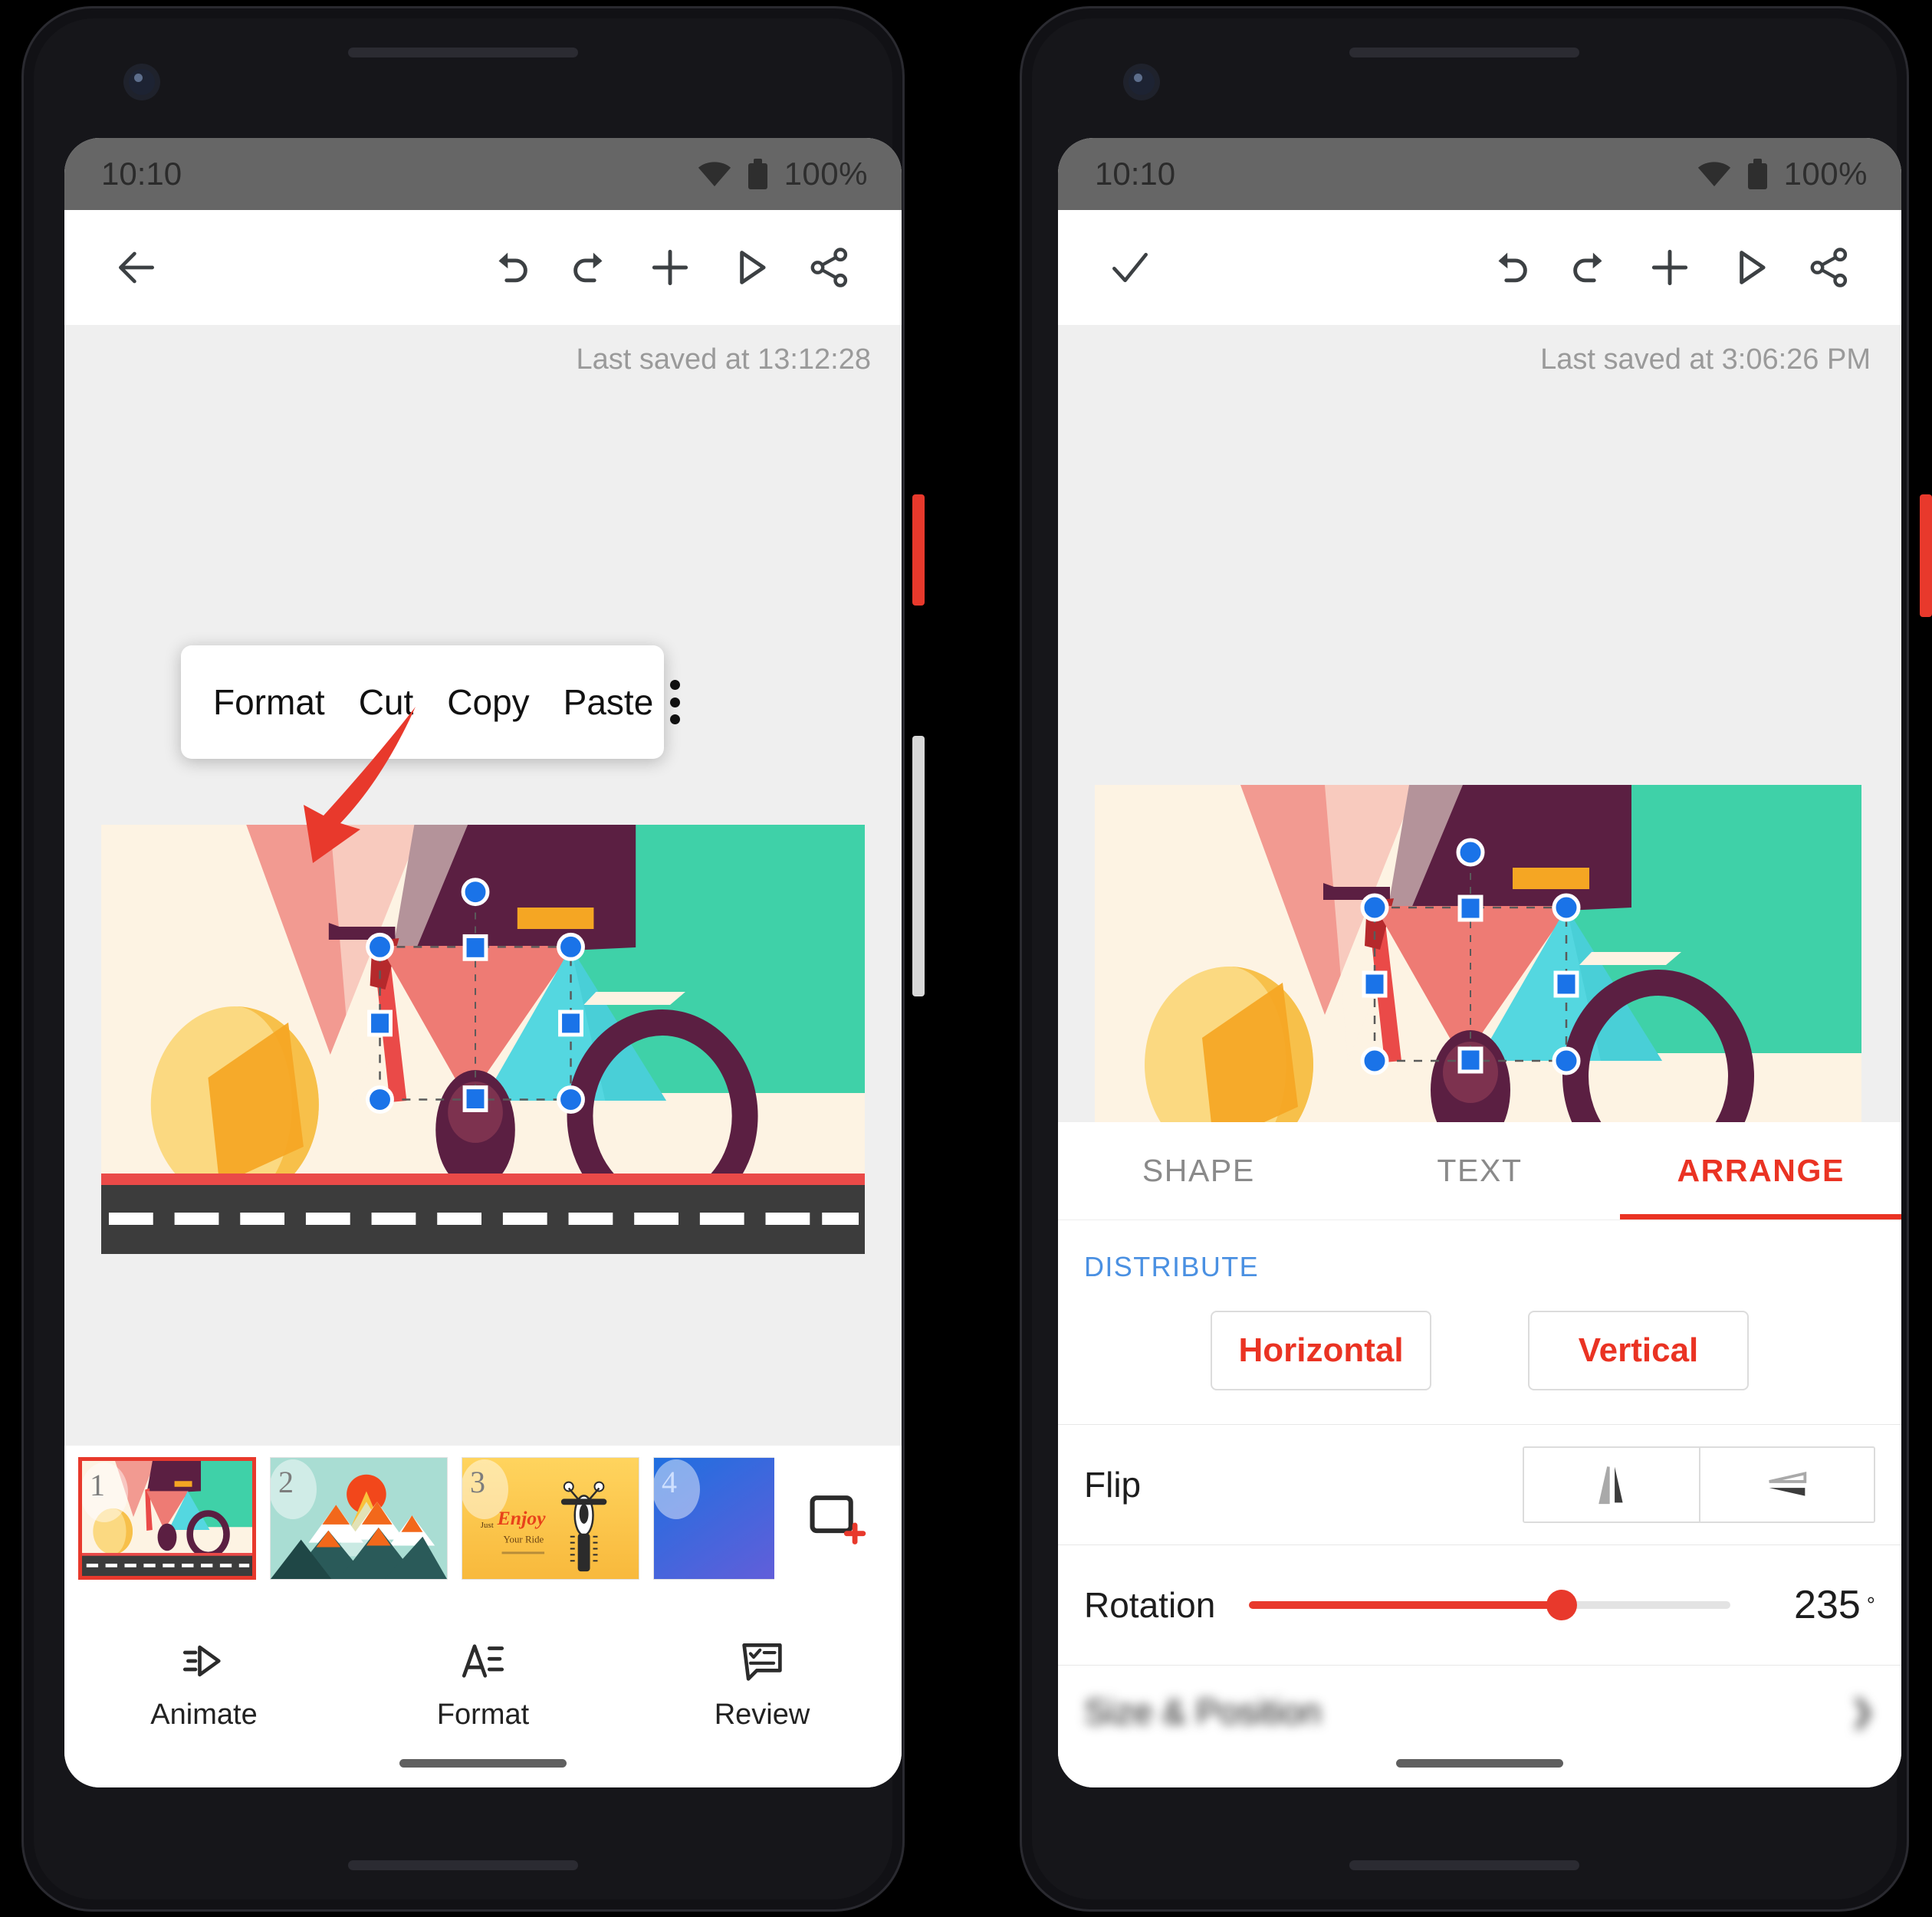 The width and height of the screenshot is (1932, 1917). I want to click on flip-row: Flip, so click(1480, 1484).